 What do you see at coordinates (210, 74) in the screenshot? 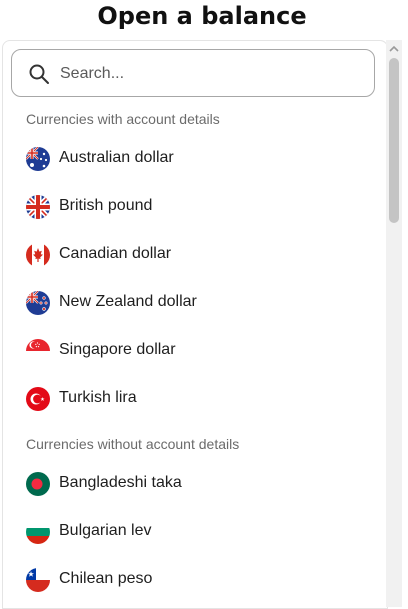
I see `search-input` at bounding box center [210, 74].